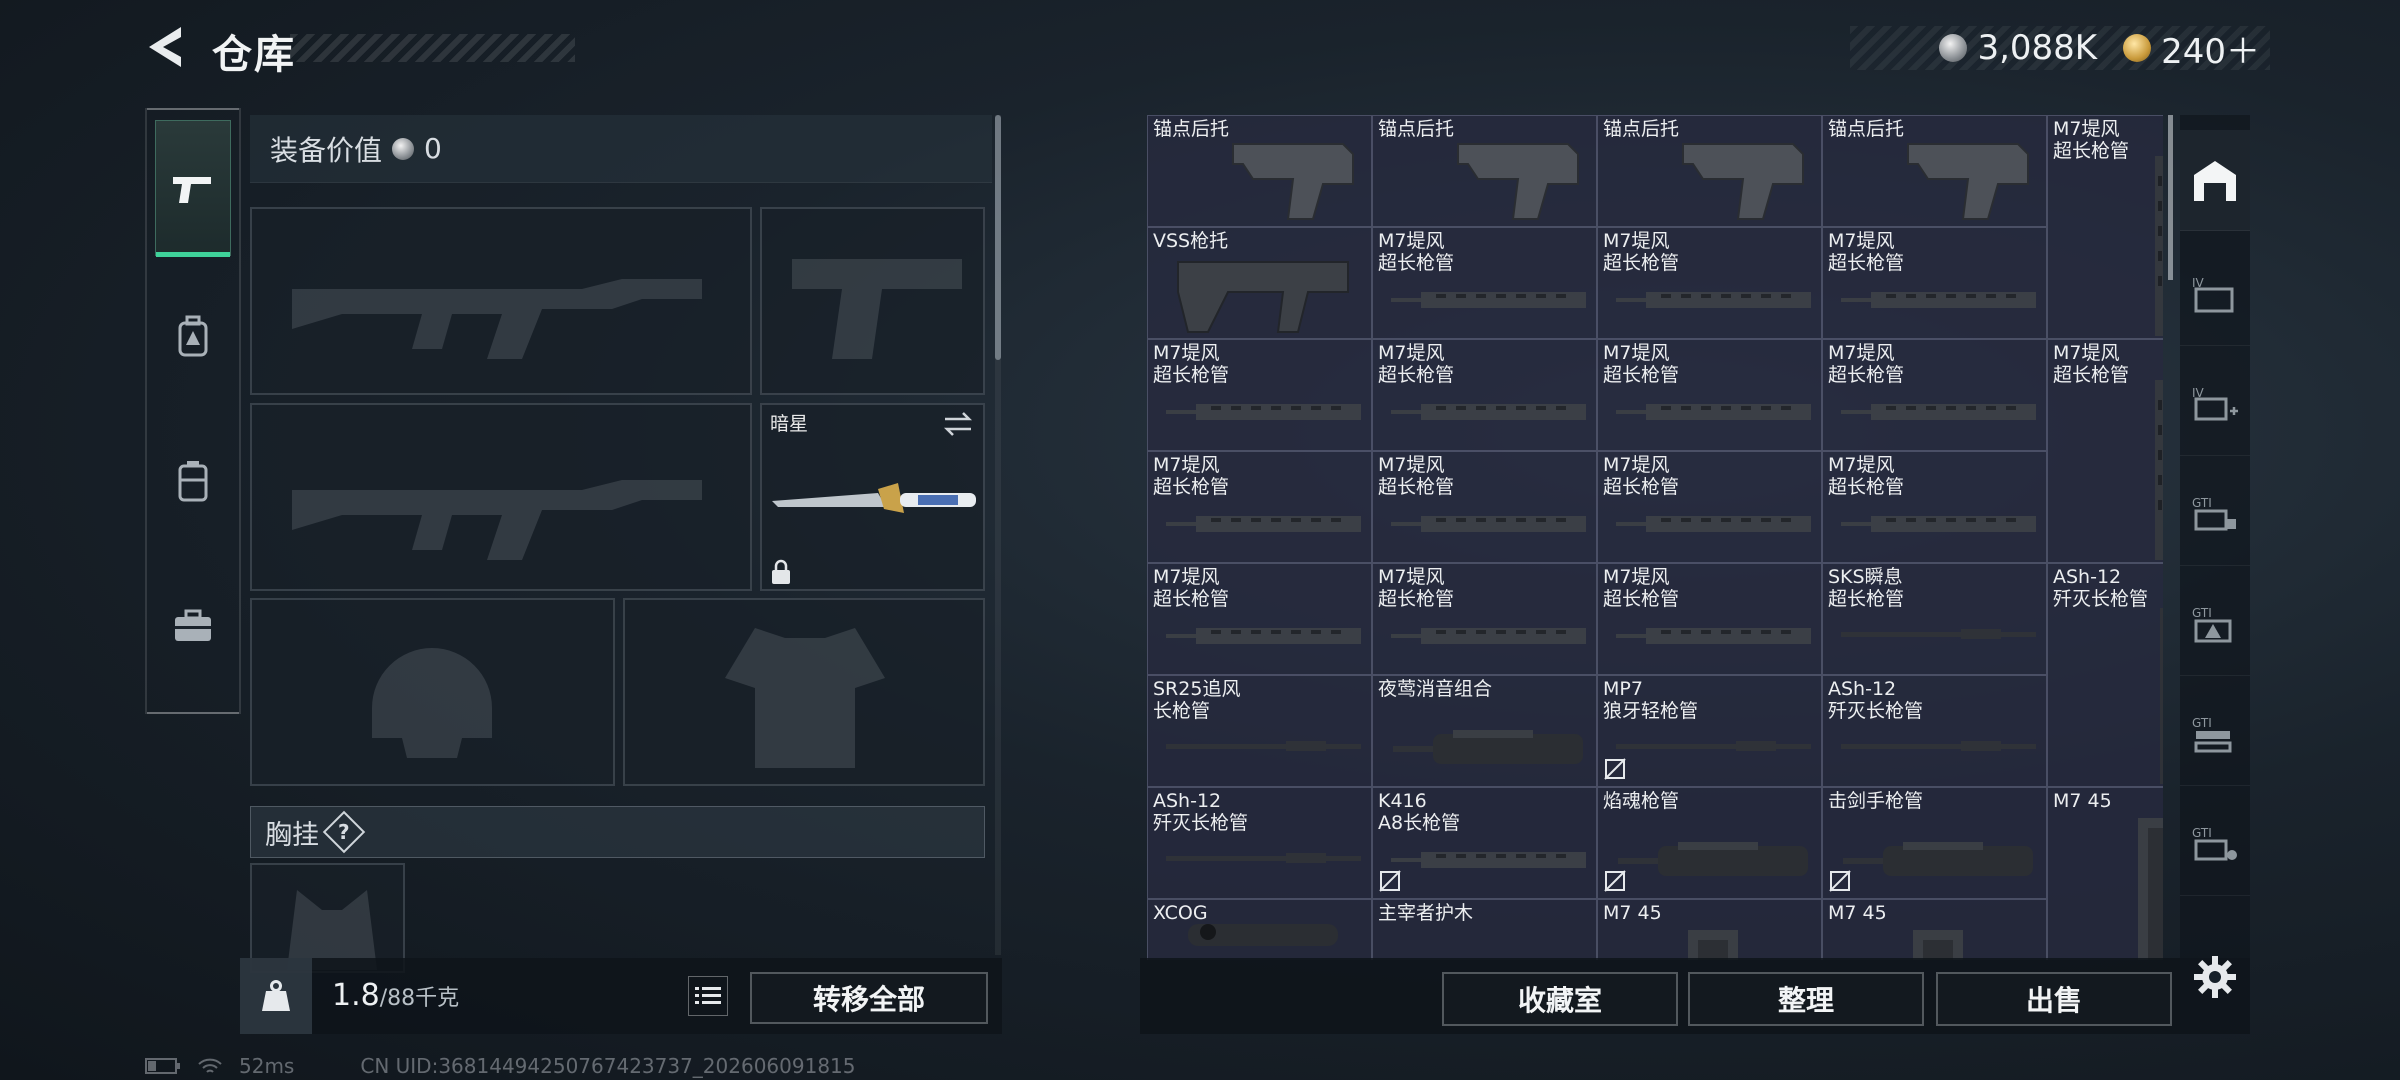  What do you see at coordinates (1560, 999) in the screenshot?
I see `collection-room-button: 收藏室` at bounding box center [1560, 999].